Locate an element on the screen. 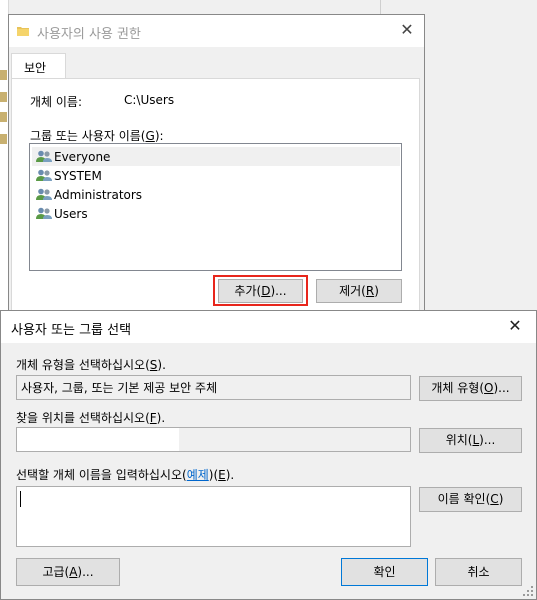 This screenshot has height=600, width=537. list-item-label: Users is located at coordinates (71, 214).